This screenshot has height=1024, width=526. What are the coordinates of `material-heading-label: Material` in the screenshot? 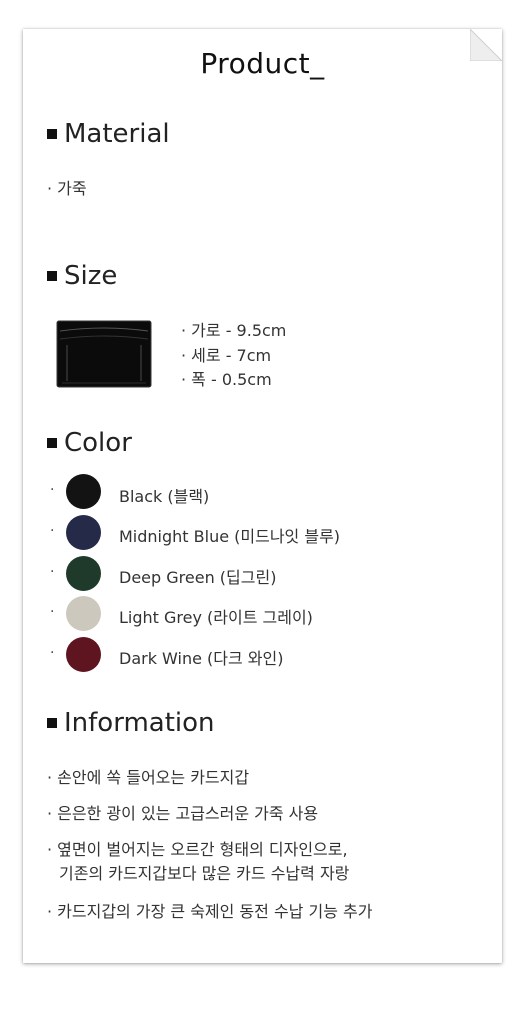 It's located at (117, 134).